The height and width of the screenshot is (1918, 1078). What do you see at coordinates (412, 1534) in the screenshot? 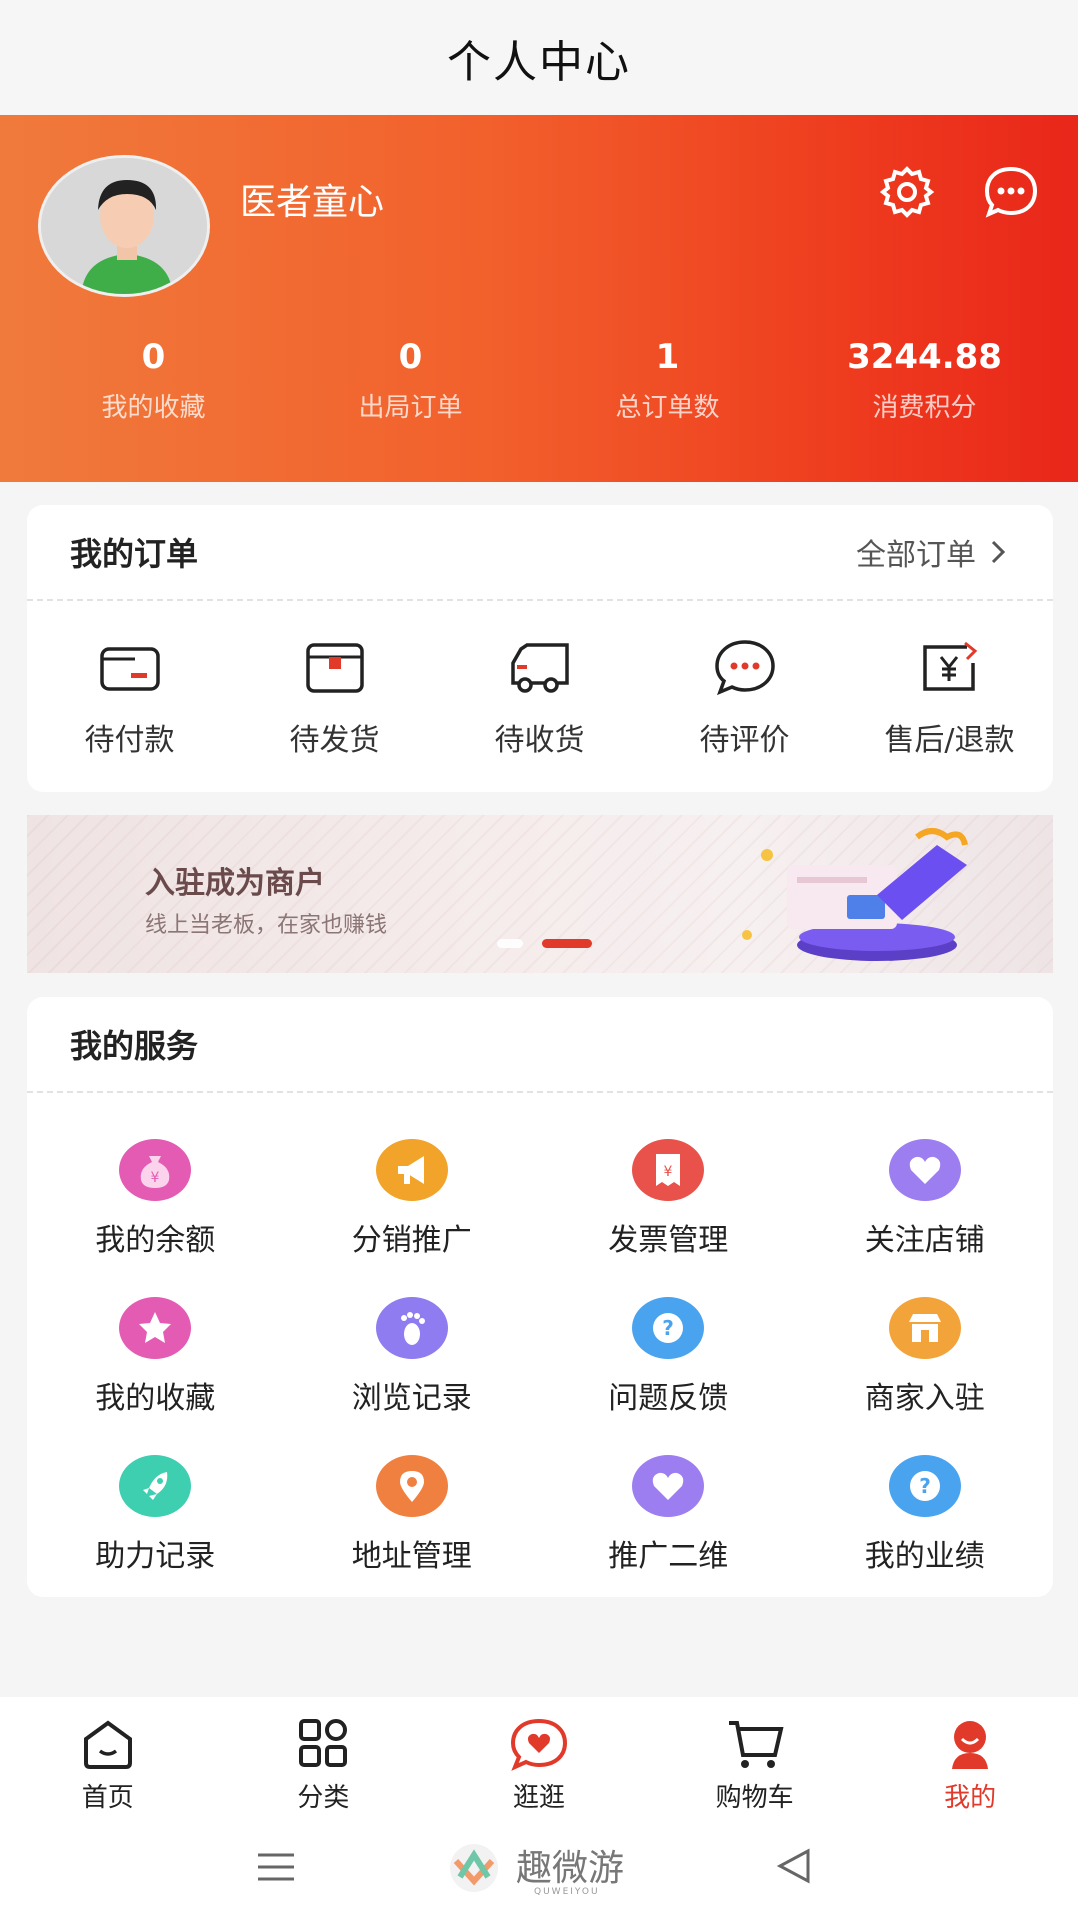
I see `service-address: 地址管理` at bounding box center [412, 1534].